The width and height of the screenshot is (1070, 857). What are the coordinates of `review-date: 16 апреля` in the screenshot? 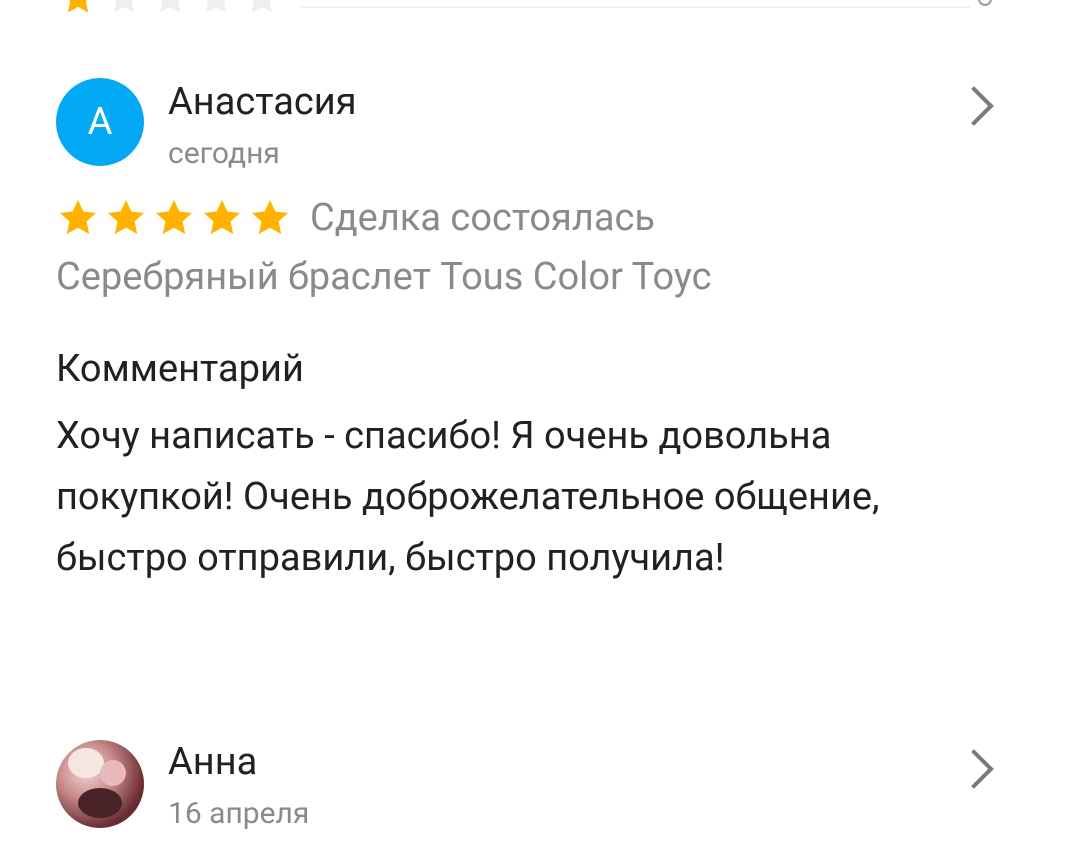 It's located at (239, 813).